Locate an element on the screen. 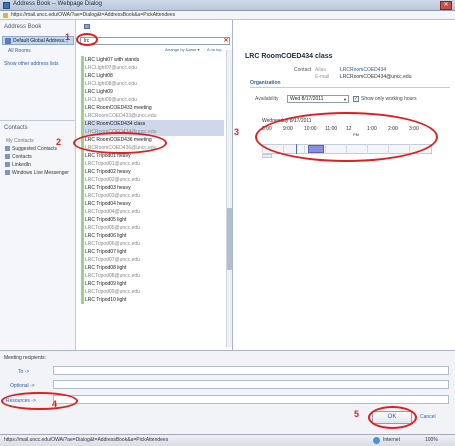  to-field is located at coordinates (251, 370).